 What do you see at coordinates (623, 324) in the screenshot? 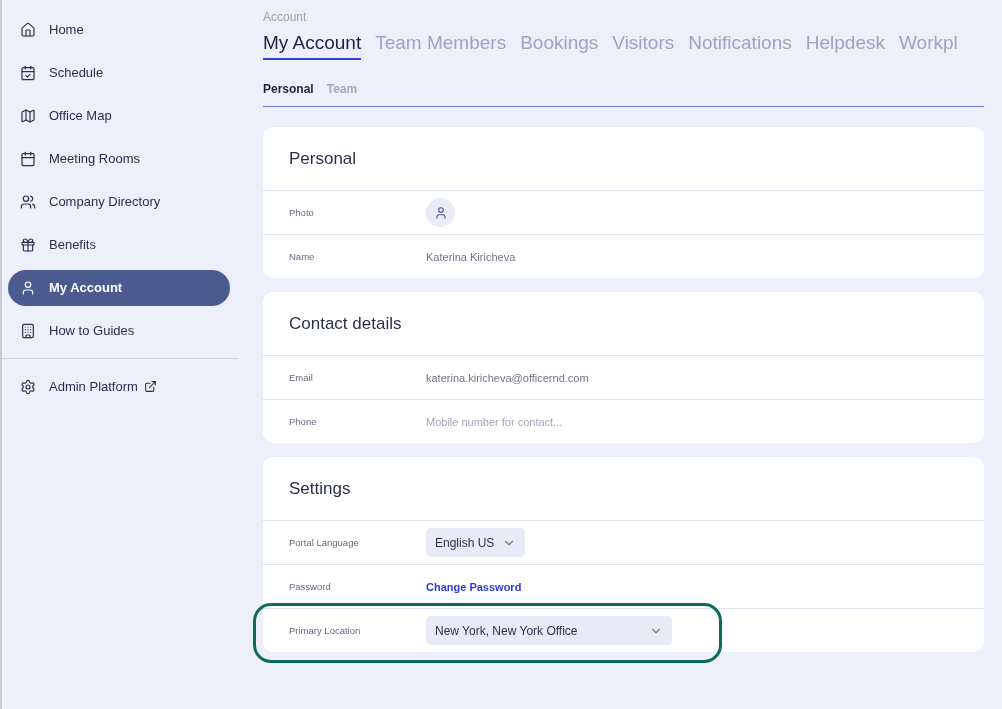
I see `section-title: Contact details` at bounding box center [623, 324].